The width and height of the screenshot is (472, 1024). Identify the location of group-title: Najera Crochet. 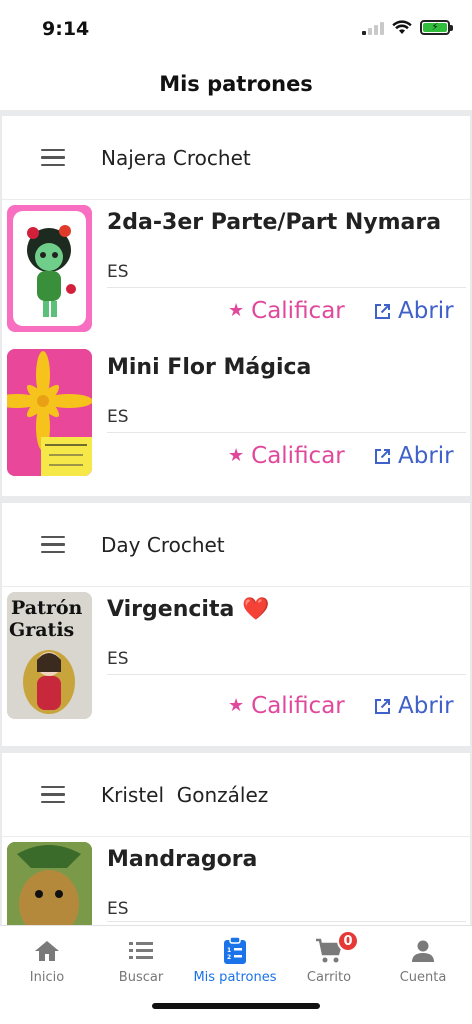
(176, 157).